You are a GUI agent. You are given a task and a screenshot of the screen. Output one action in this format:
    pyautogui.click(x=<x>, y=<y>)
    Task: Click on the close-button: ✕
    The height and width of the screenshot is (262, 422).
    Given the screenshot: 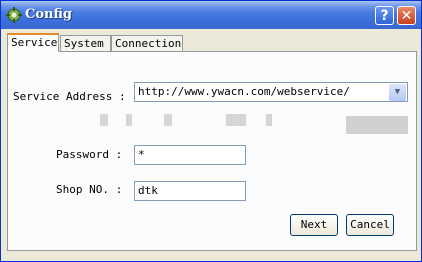 What is the action you would take?
    pyautogui.click(x=406, y=15)
    